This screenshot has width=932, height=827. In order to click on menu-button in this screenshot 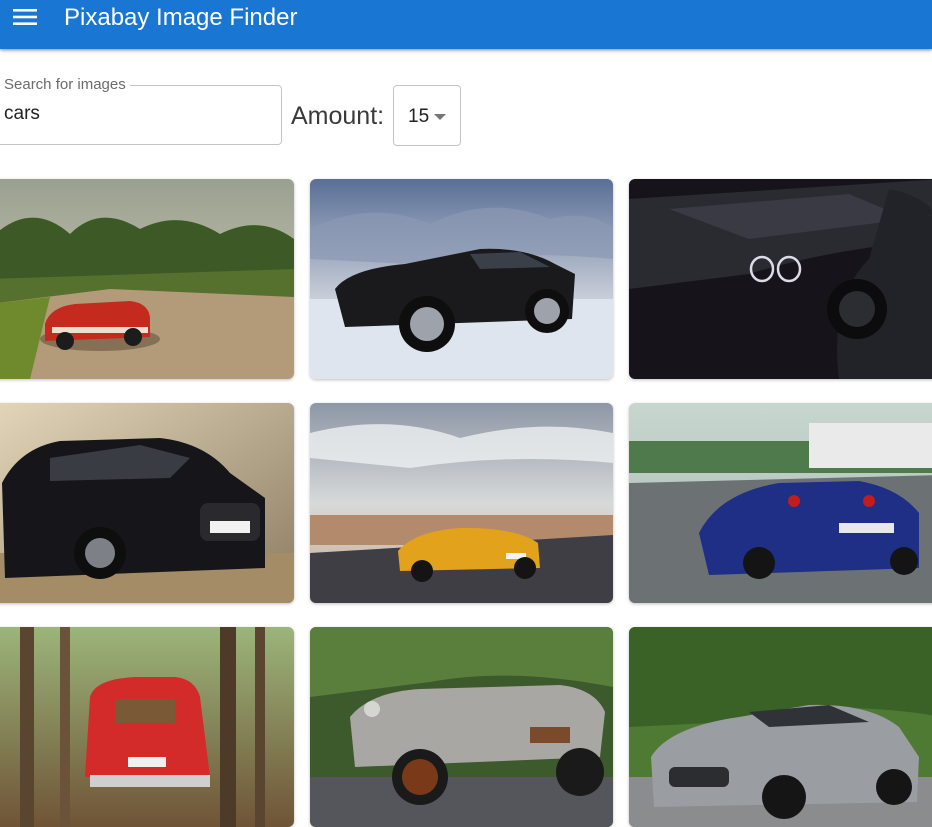, I will do `click(25, 17)`.